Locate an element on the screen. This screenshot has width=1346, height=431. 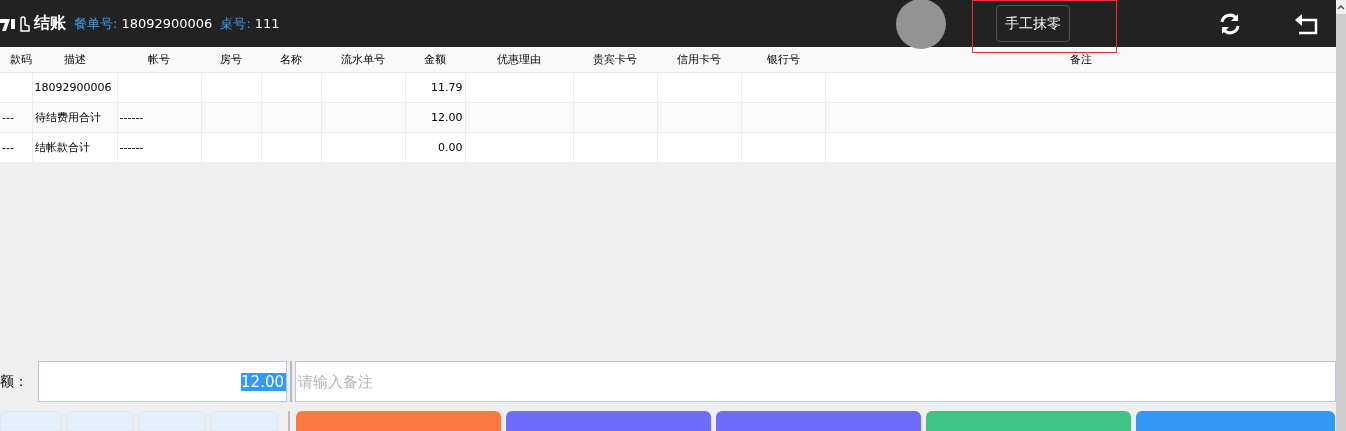
remark-field: 请输入备注 is located at coordinates (815, 381).